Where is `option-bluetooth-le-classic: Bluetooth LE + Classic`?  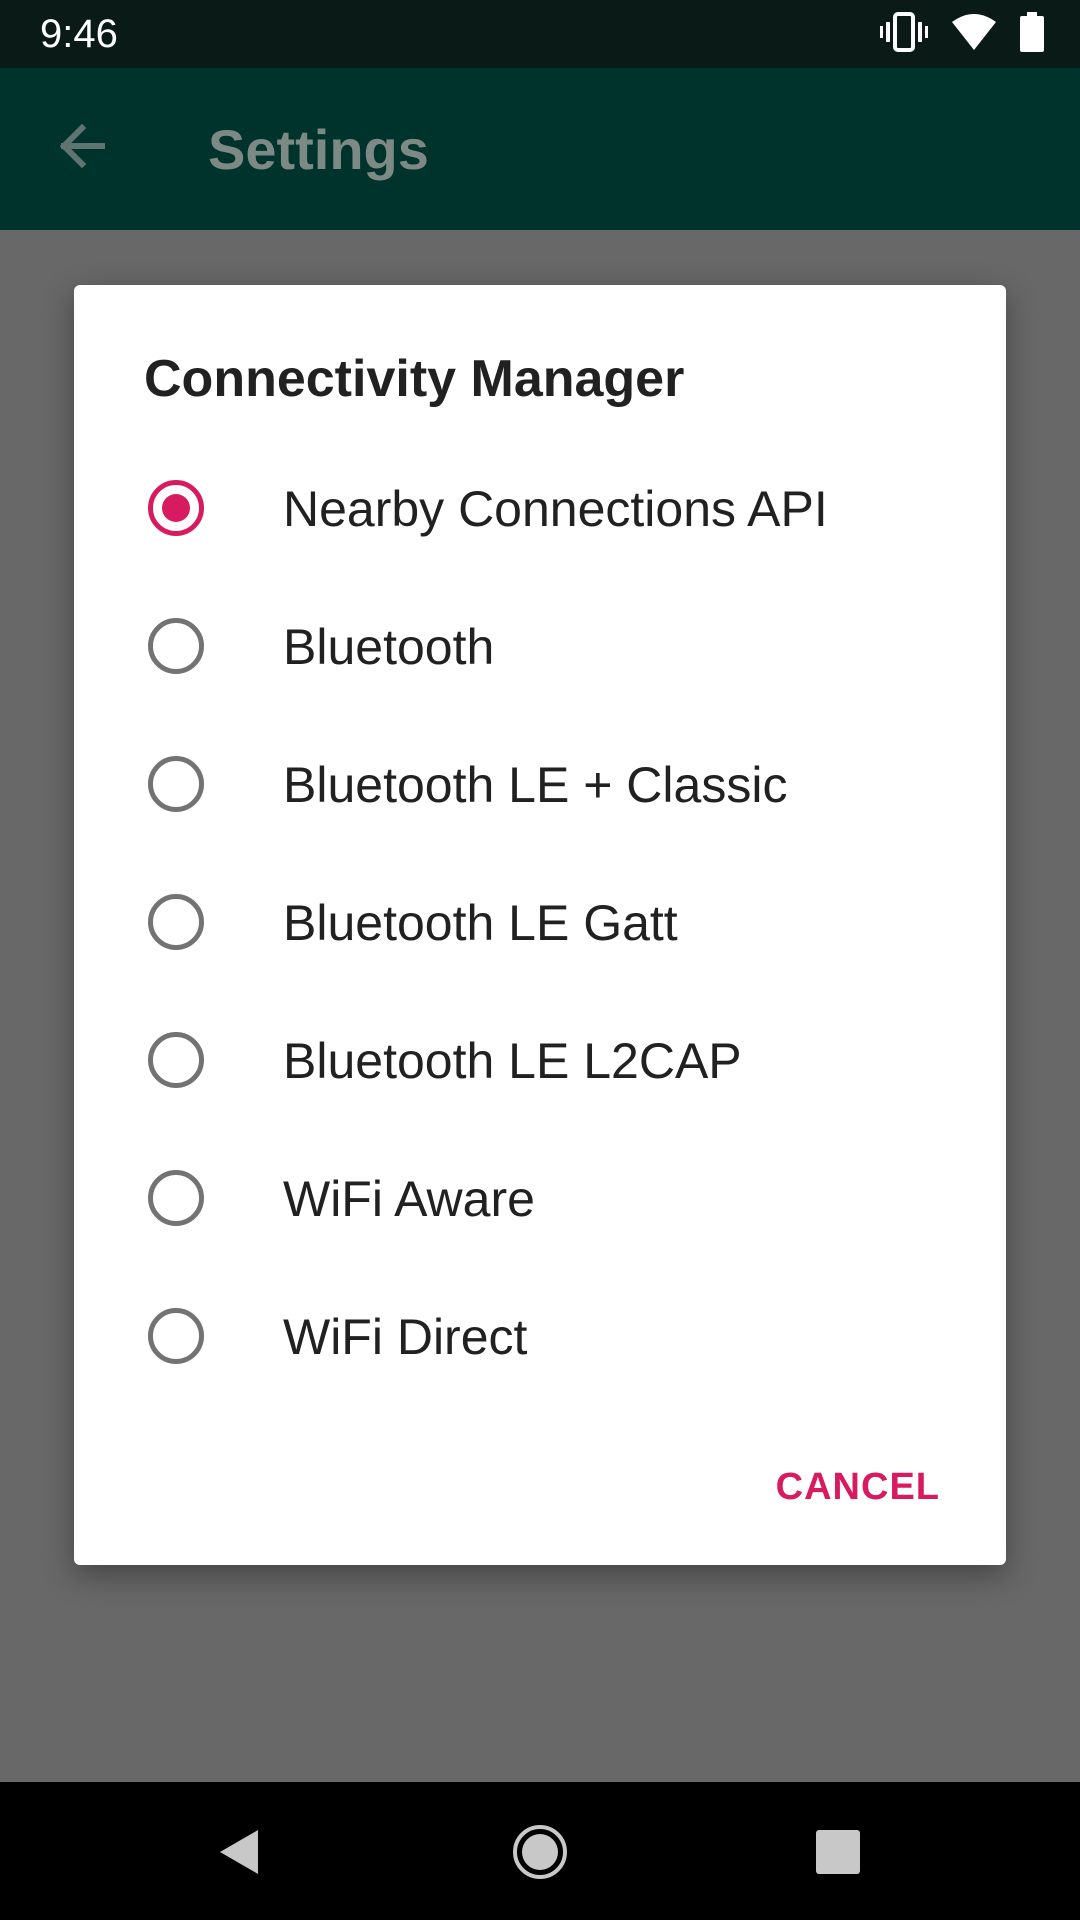
option-bluetooth-le-classic: Bluetooth LE + Classic is located at coordinates (540, 784).